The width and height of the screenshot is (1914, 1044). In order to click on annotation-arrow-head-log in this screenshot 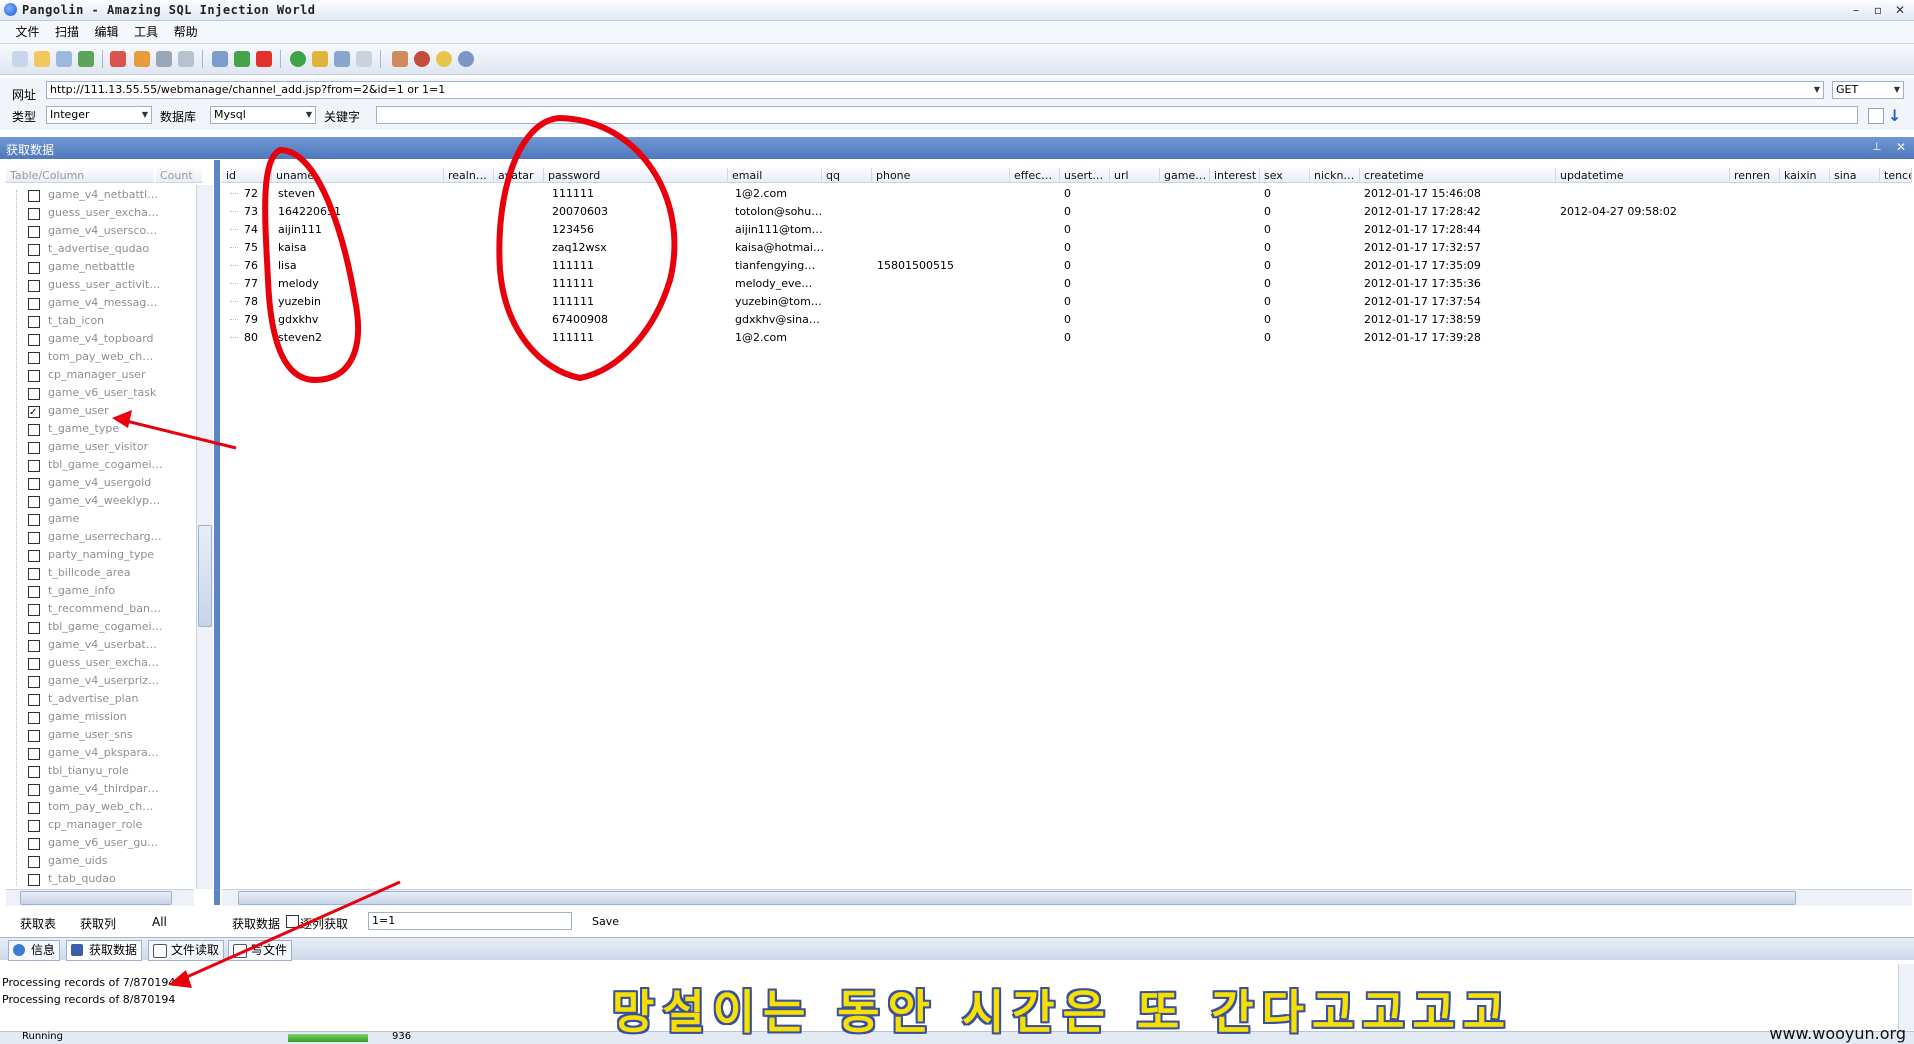, I will do `click(180, 979)`.